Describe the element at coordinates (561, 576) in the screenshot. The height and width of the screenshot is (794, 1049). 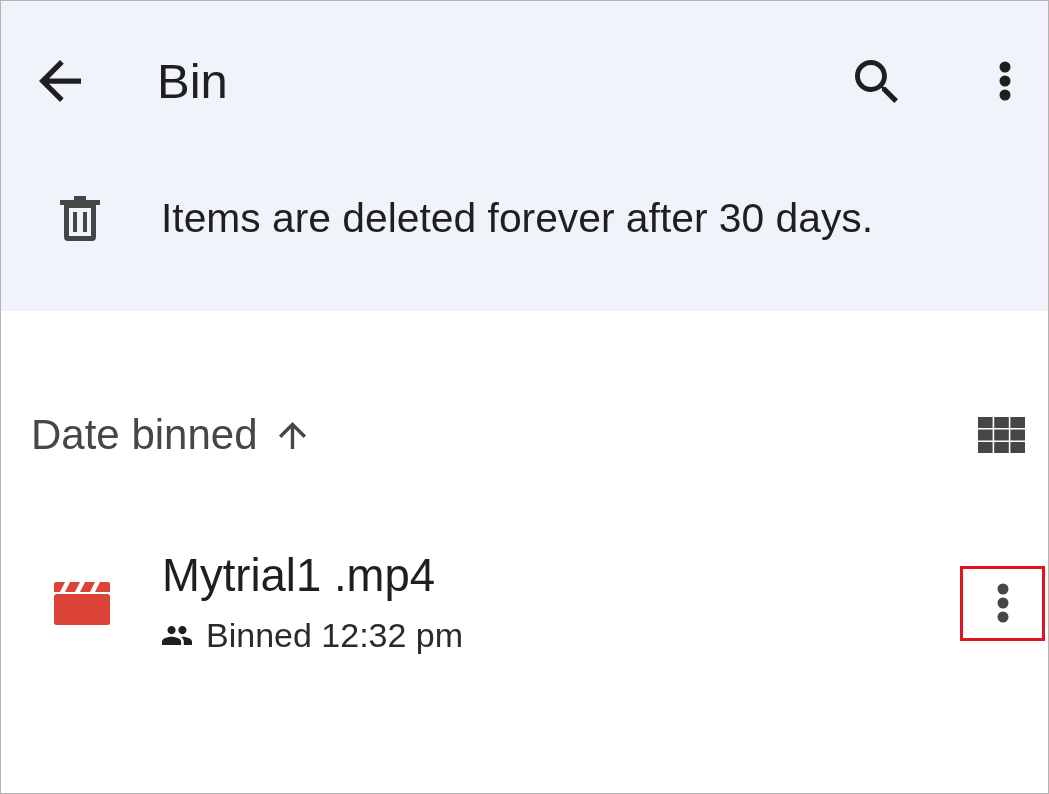
I see `file-name: Mytrial1 .mp4` at that location.